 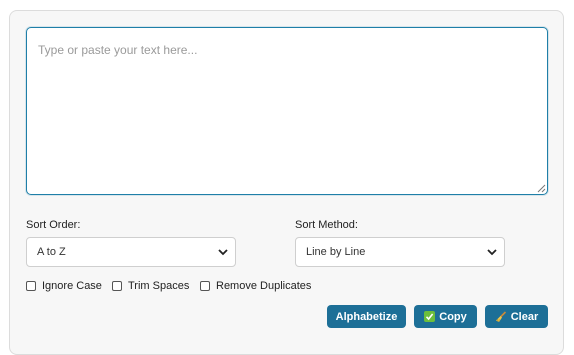 What do you see at coordinates (53, 225) in the screenshot?
I see `sort-order-label: Sort Order:` at bounding box center [53, 225].